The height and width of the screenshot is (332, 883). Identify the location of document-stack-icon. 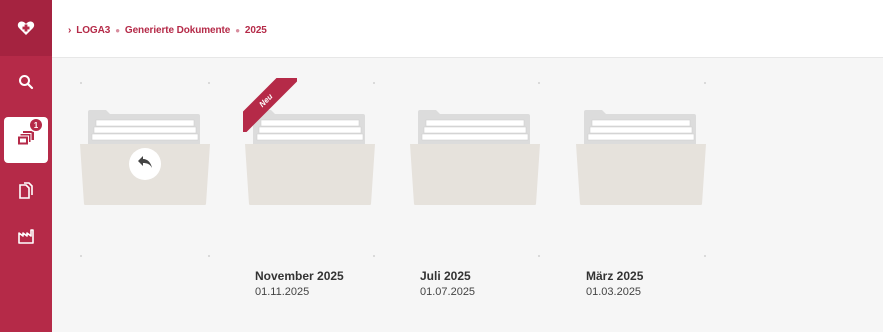
(26, 140).